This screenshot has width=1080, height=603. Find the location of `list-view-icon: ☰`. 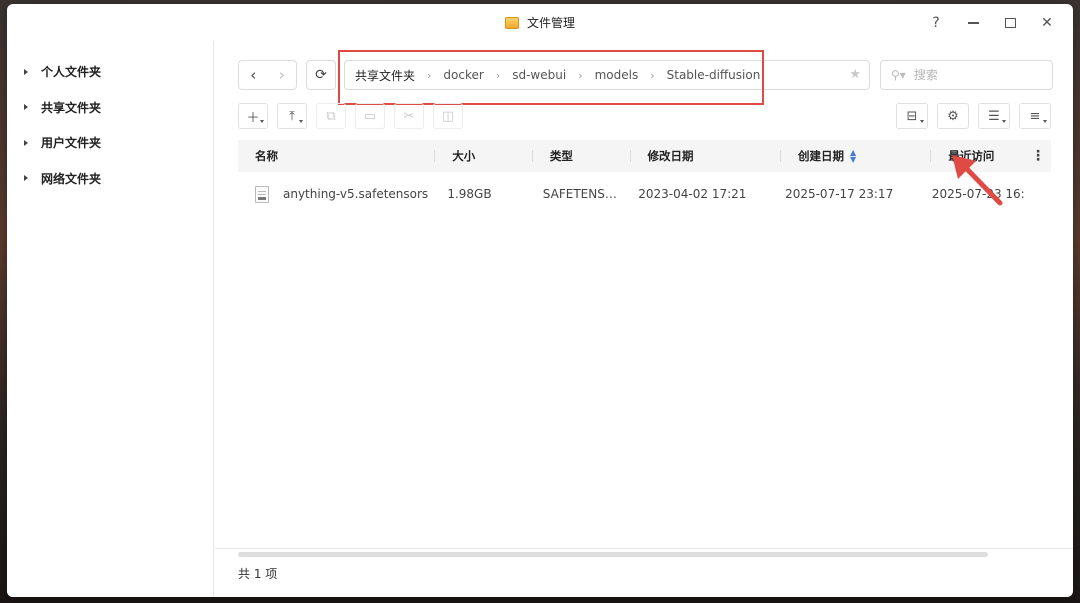

list-view-icon: ☰ is located at coordinates (994, 116).